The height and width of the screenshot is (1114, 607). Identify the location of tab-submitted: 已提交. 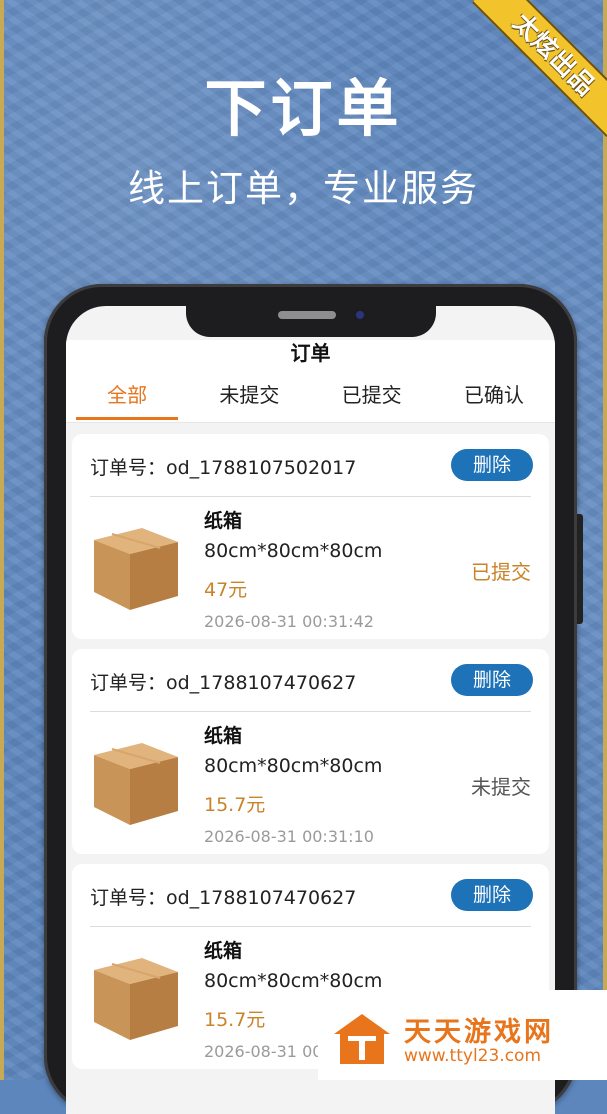
(372, 397).